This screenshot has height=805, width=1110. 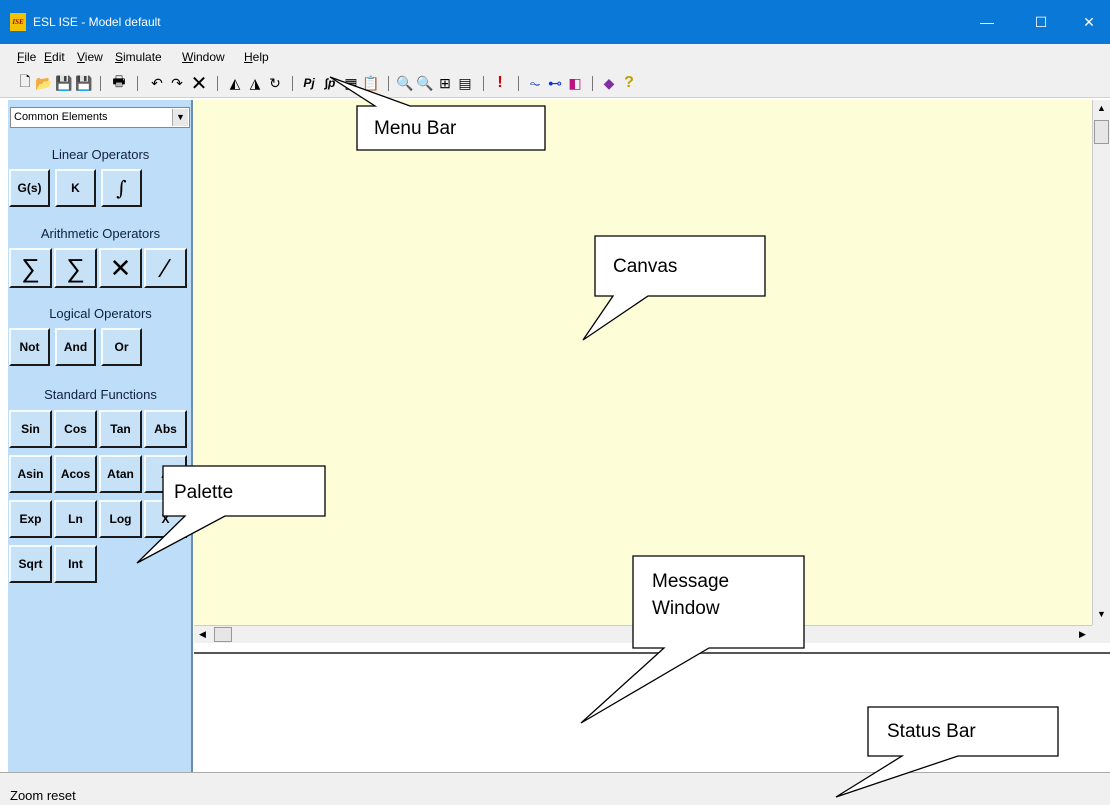 What do you see at coordinates (987, 22) in the screenshot?
I see `minimize-button: —` at bounding box center [987, 22].